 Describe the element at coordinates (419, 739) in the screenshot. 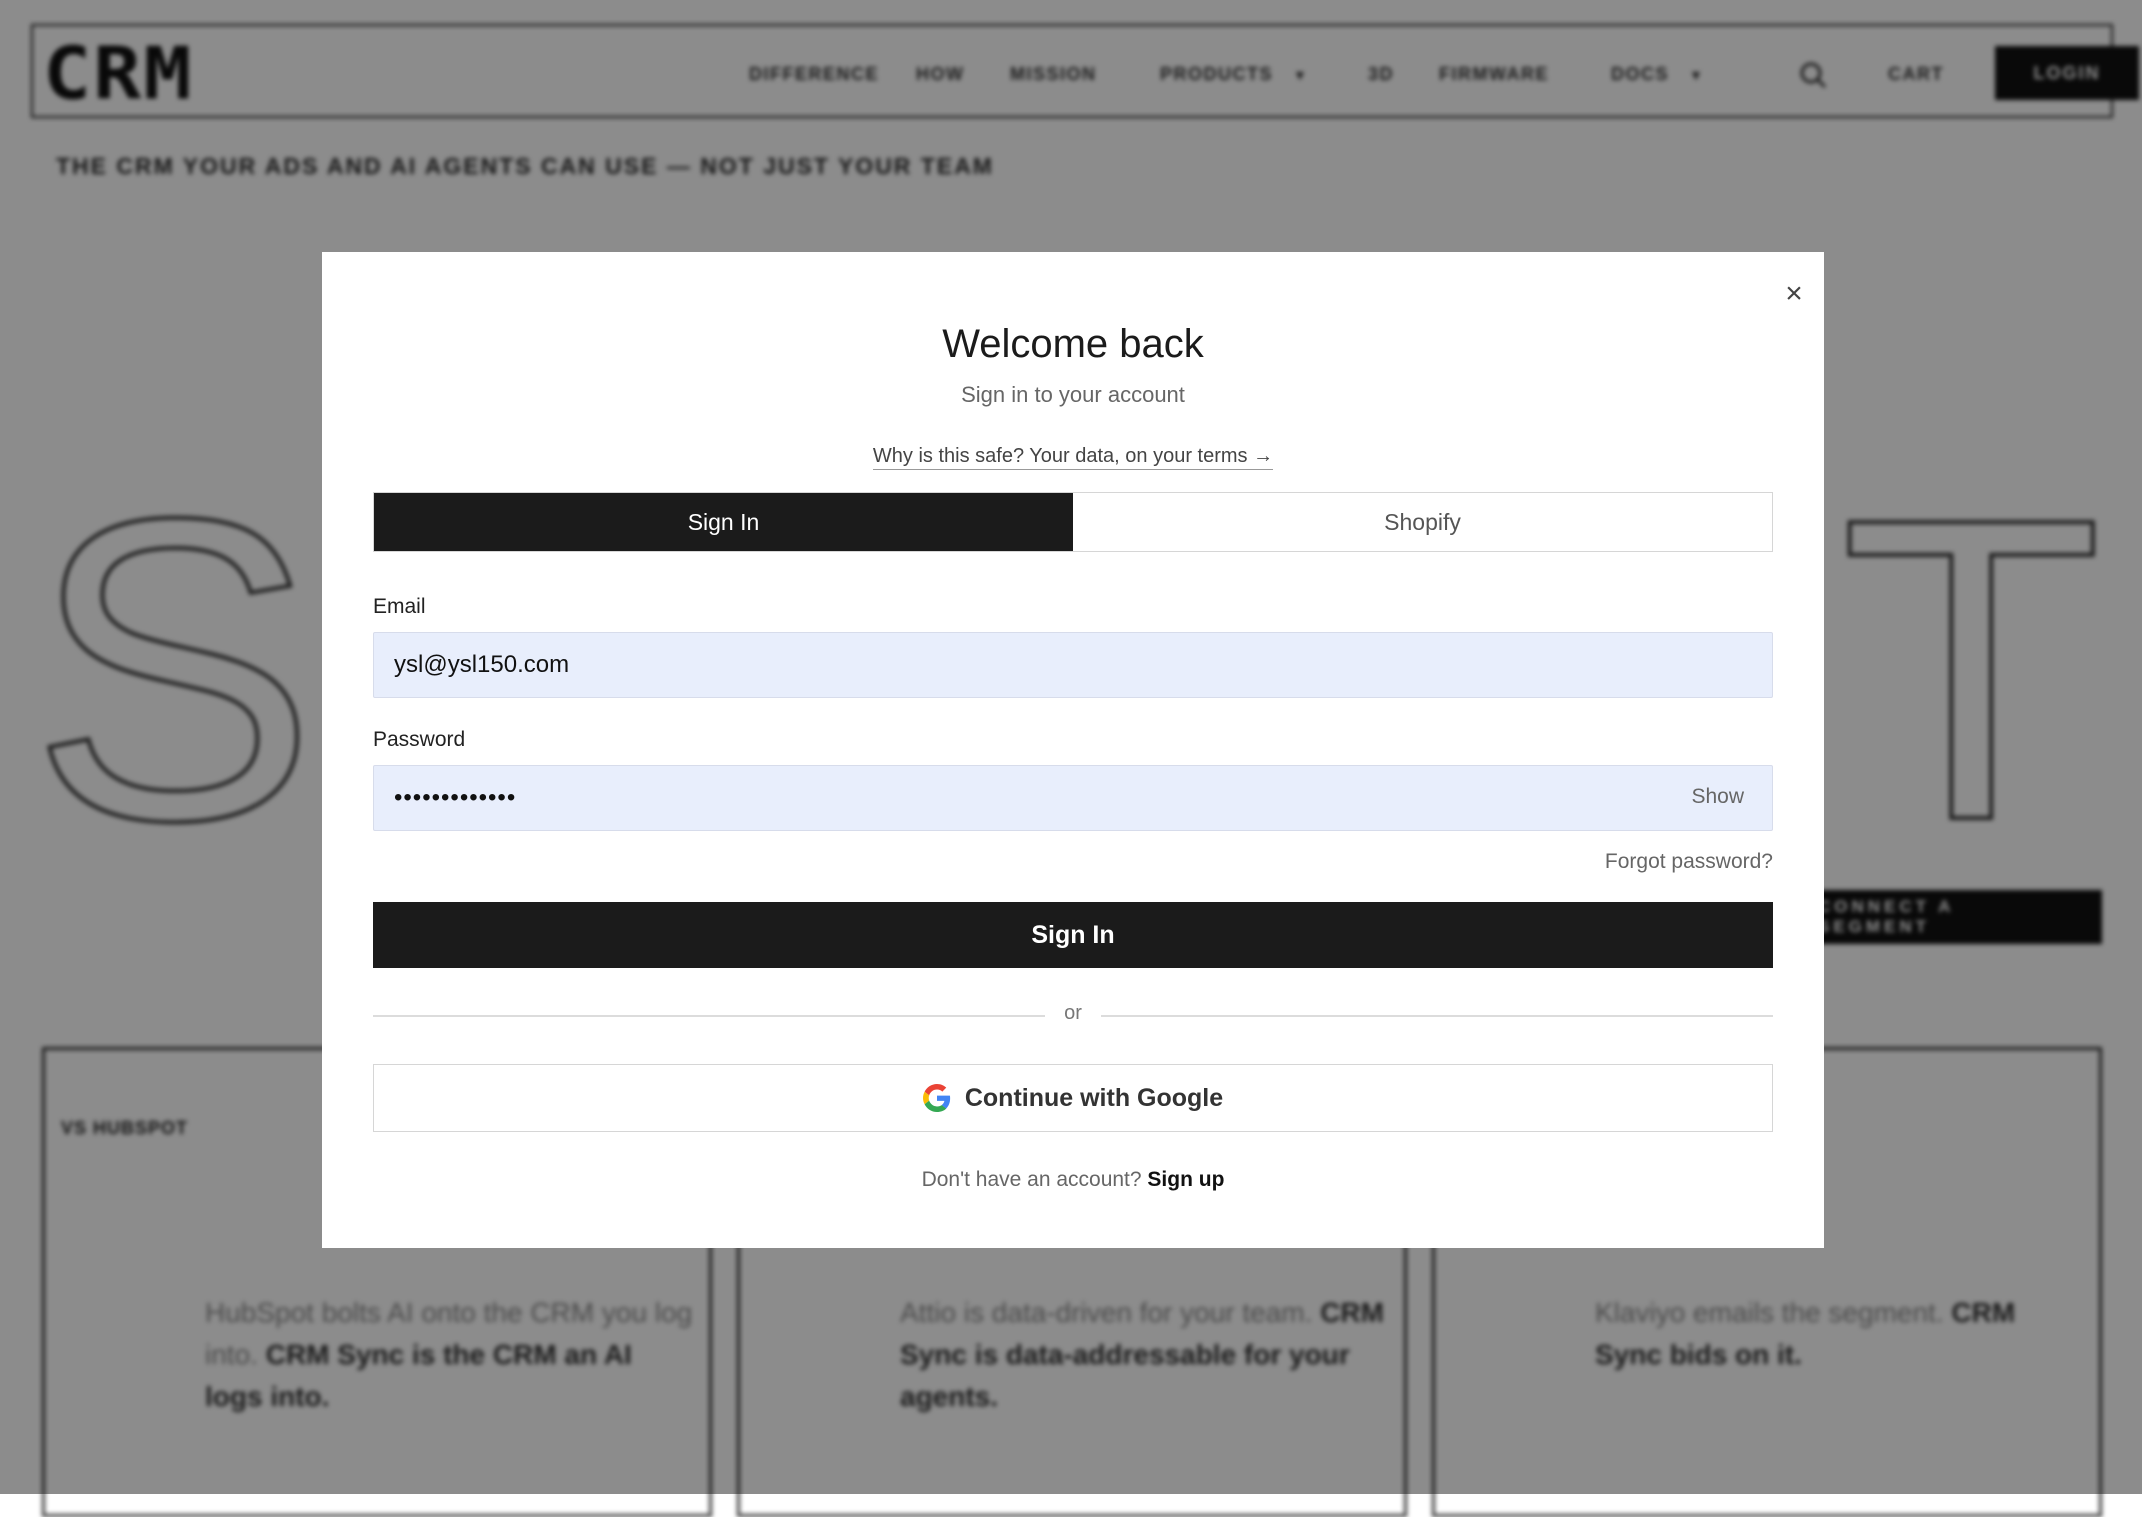

I see `password-label: Password` at that location.